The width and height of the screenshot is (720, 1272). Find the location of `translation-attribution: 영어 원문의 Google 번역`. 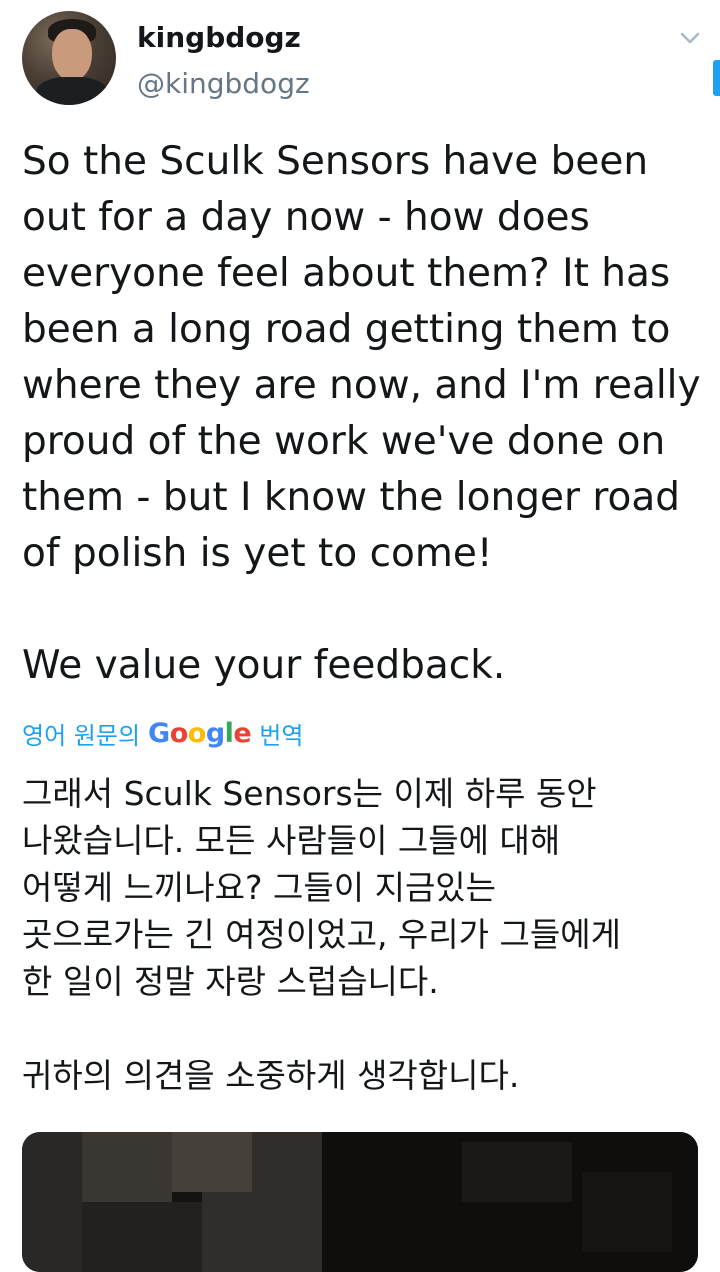

translation-attribution: 영어 원문의 Google 번역 is located at coordinates (162, 733).